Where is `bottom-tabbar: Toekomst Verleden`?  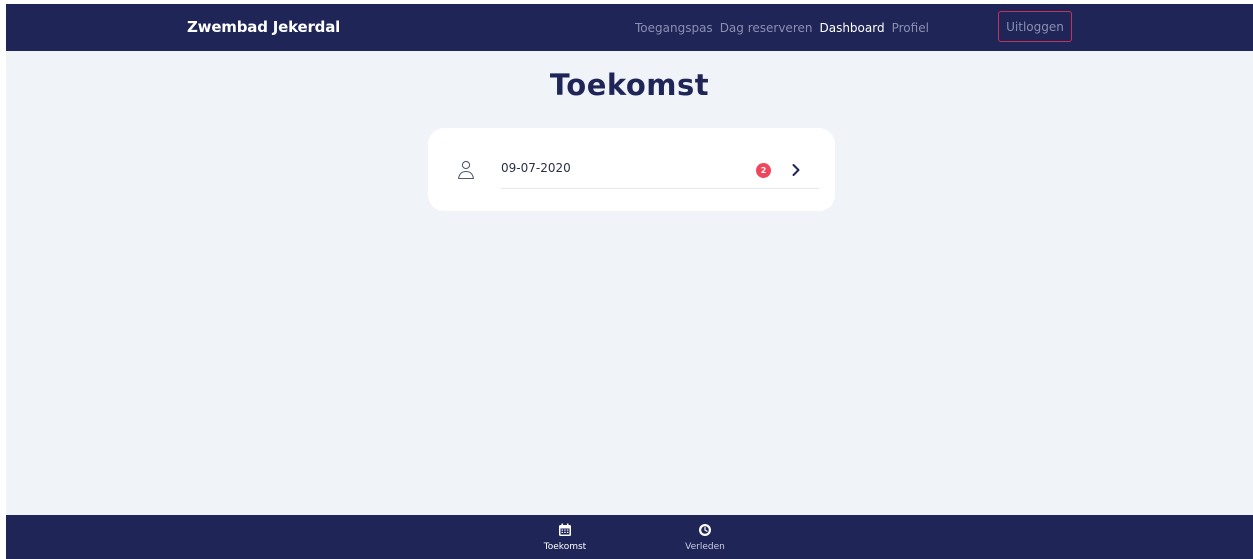 bottom-tabbar: Toekomst Verleden is located at coordinates (629, 537).